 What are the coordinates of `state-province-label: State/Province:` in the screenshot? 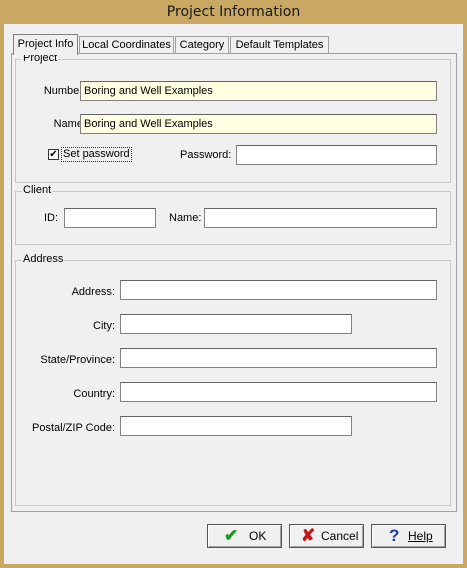 It's located at (77, 360).